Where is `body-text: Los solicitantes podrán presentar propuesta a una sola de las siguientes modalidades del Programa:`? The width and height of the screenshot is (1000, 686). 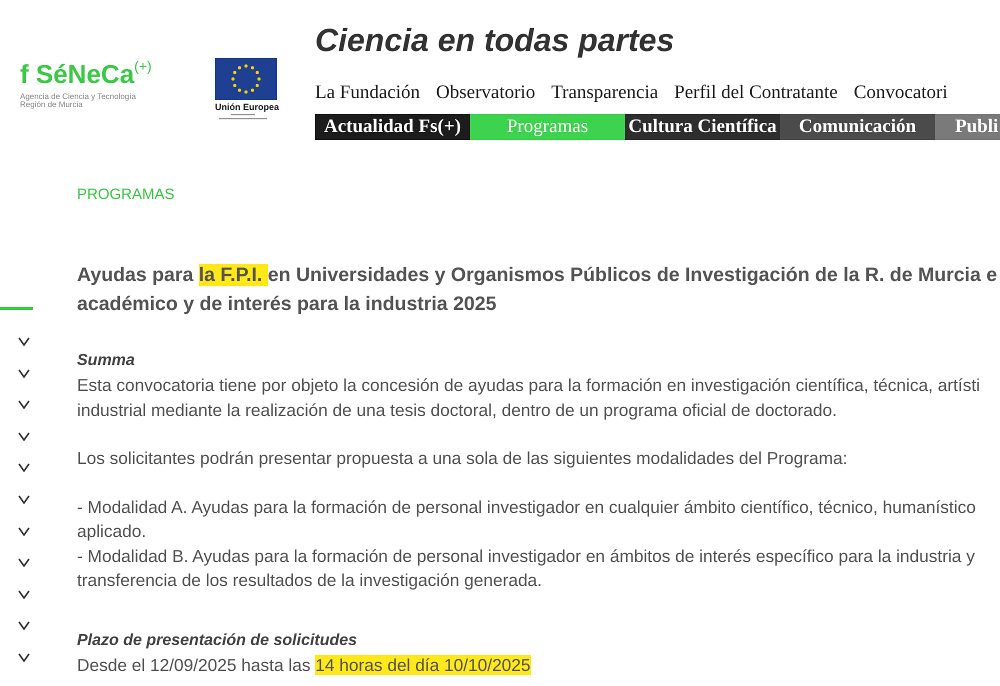
body-text: Los solicitantes podrán presentar propuesta a una sola de las siguientes modalidades del Programa: is located at coordinates (462, 458).